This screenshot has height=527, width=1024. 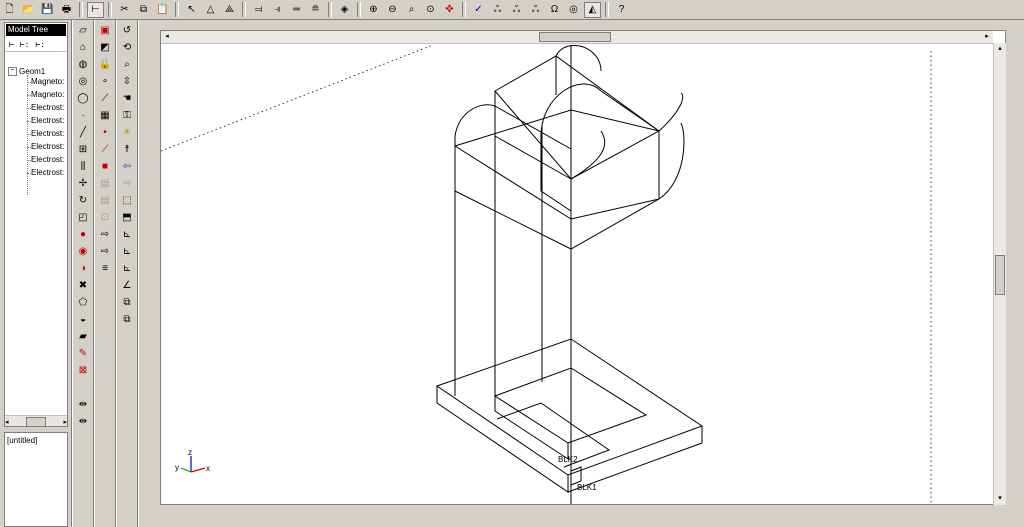 I want to click on rotate-icon: ✜, so click(x=449, y=10).